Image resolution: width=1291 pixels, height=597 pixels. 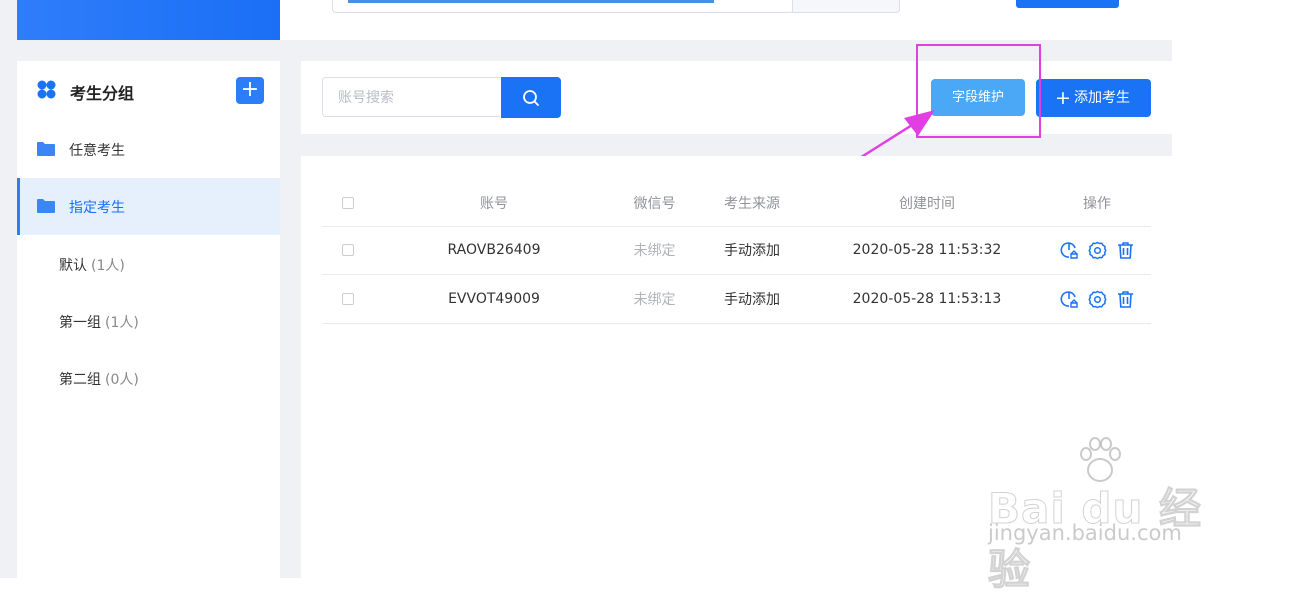 I want to click on group-item-first: 第一组 (1人), so click(x=99, y=322).